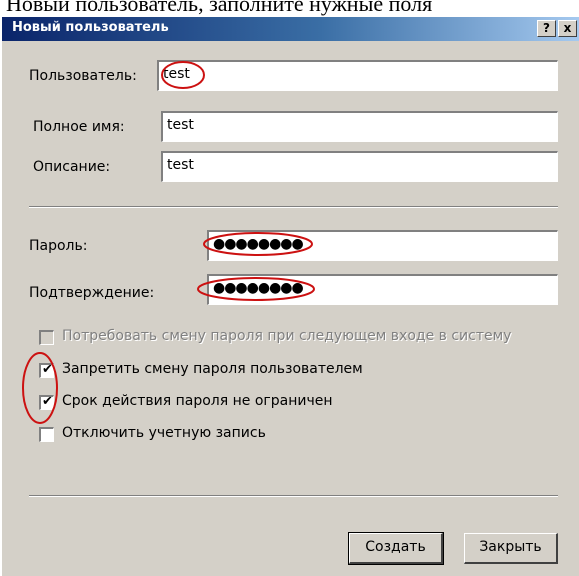 The width and height of the screenshot is (579, 576). I want to click on close-window-button: x, so click(567, 28).